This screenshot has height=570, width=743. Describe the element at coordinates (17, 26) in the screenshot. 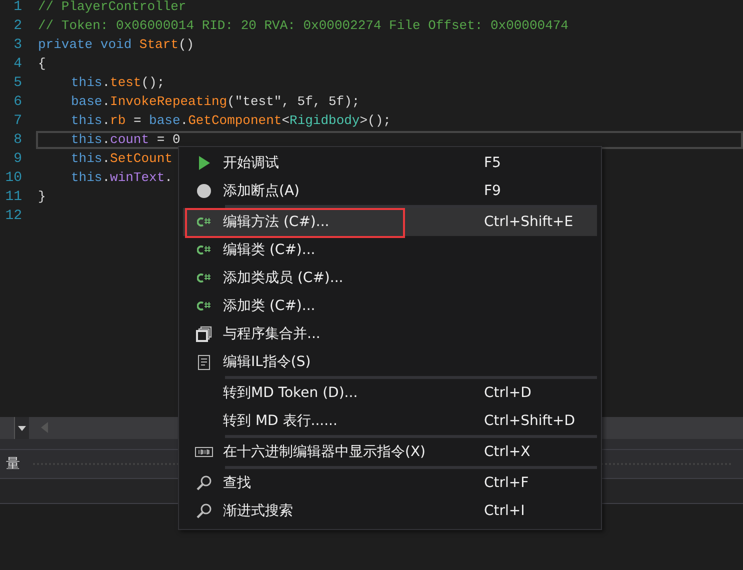

I see `line-number: 2` at that location.